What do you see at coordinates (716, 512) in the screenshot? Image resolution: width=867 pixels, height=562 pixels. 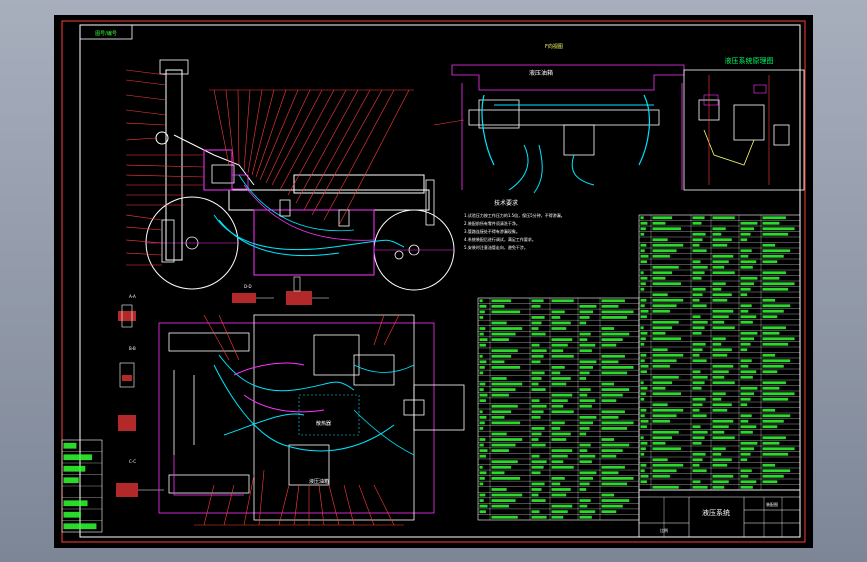 I see `title-block-name: 液压系统` at bounding box center [716, 512].